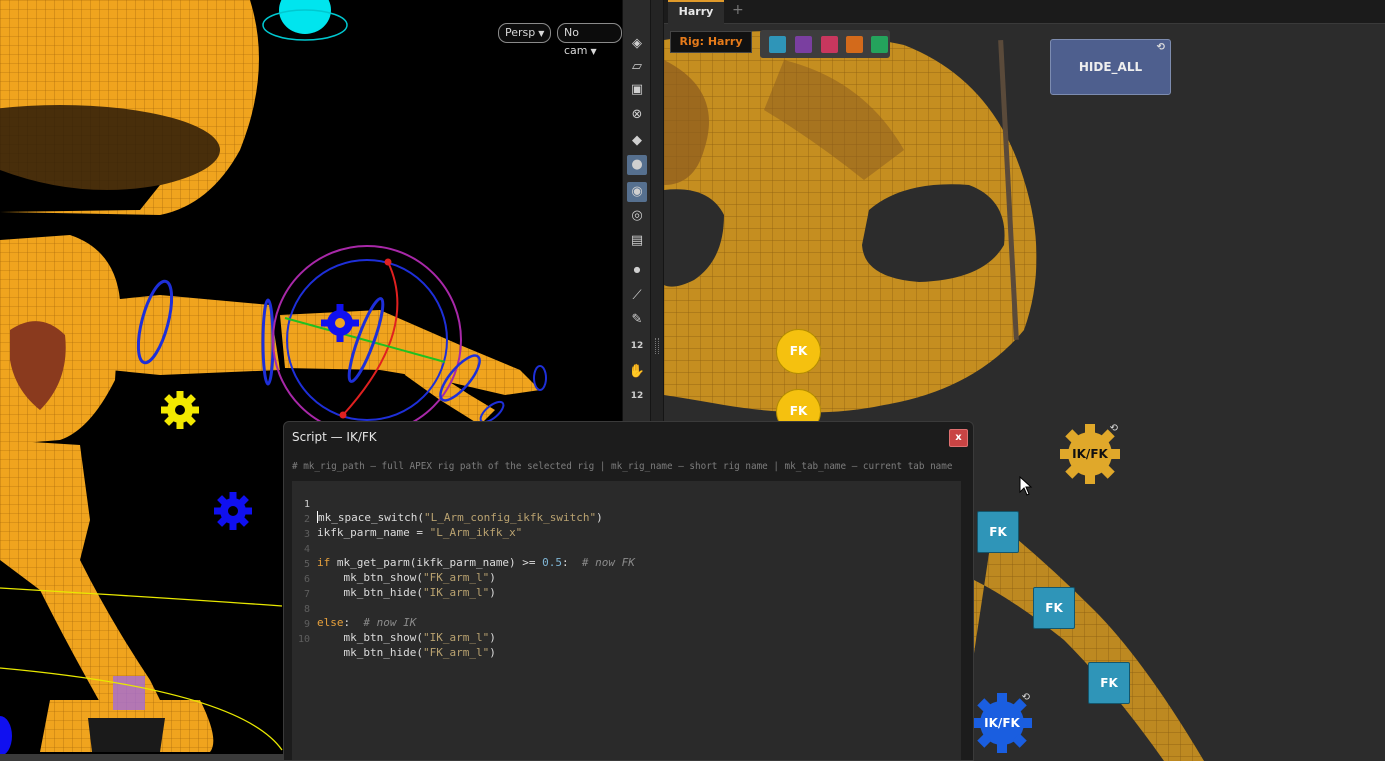 This screenshot has width=1385, height=761. What do you see at coordinates (1109, 683) in the screenshot?
I see `fk-wrist-button: FK` at bounding box center [1109, 683].